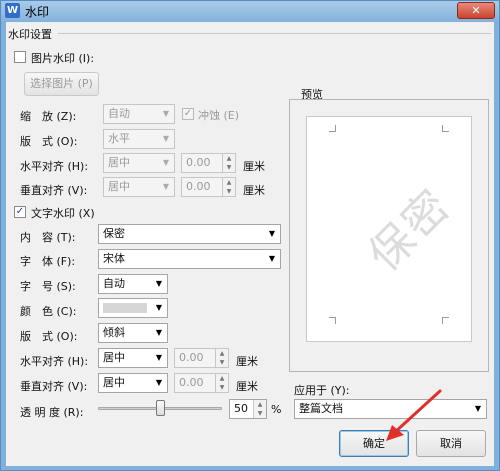 The width and height of the screenshot is (500, 471). What do you see at coordinates (248, 409) in the screenshot?
I see `transparency-input: 50 ▲ ▼` at bounding box center [248, 409].